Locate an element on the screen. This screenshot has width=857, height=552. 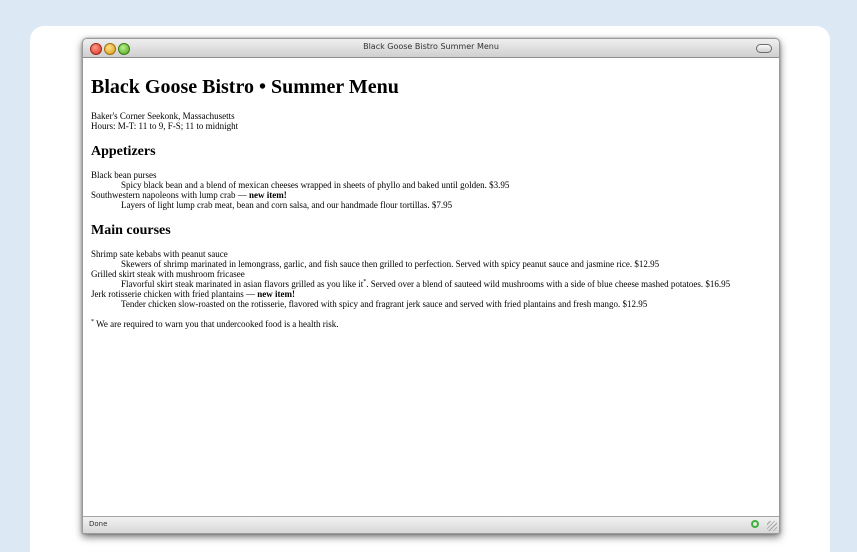
window-title: Black Goose Bistro Summer Menu is located at coordinates (431, 46).